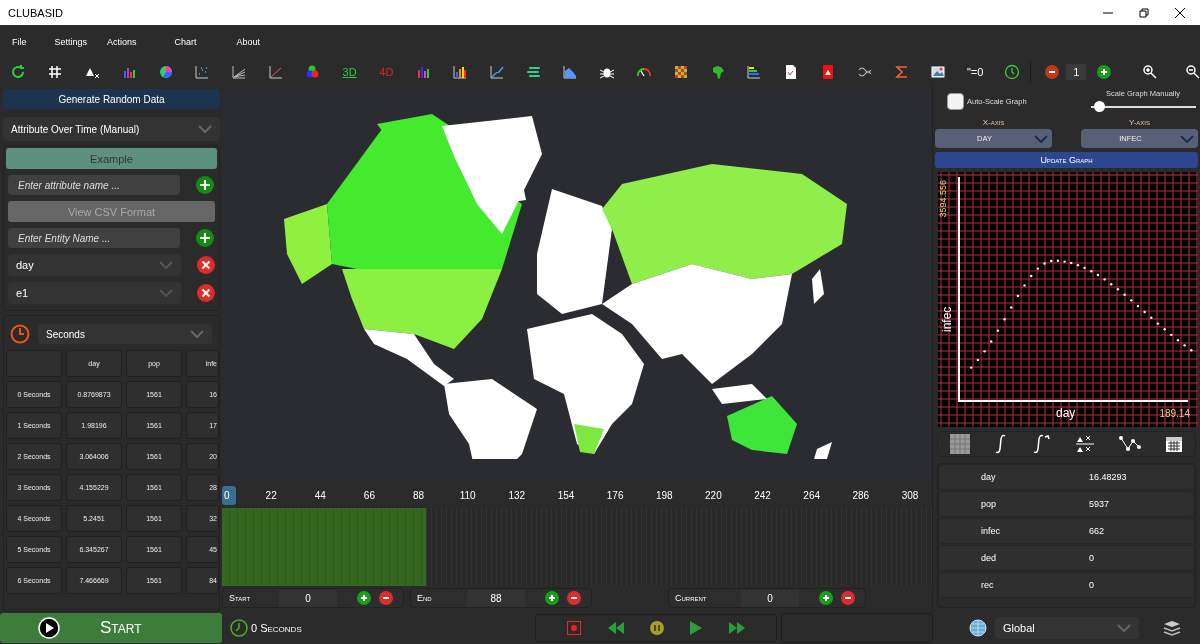 The height and width of the screenshot is (644, 1200). What do you see at coordinates (424, 598) in the screenshot?
I see `range-label: End` at bounding box center [424, 598].